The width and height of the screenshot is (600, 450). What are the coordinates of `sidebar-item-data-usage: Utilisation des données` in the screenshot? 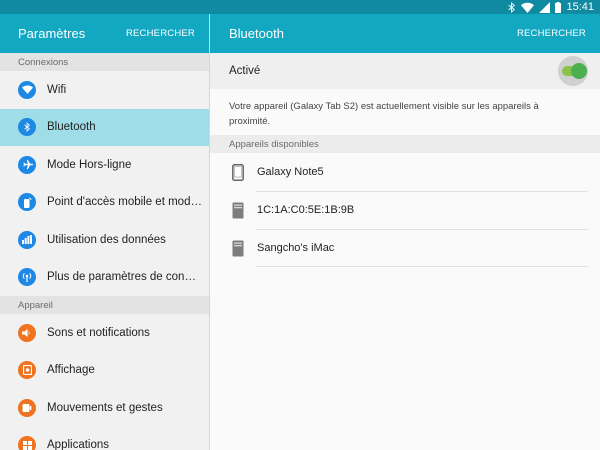 It's located at (104, 240).